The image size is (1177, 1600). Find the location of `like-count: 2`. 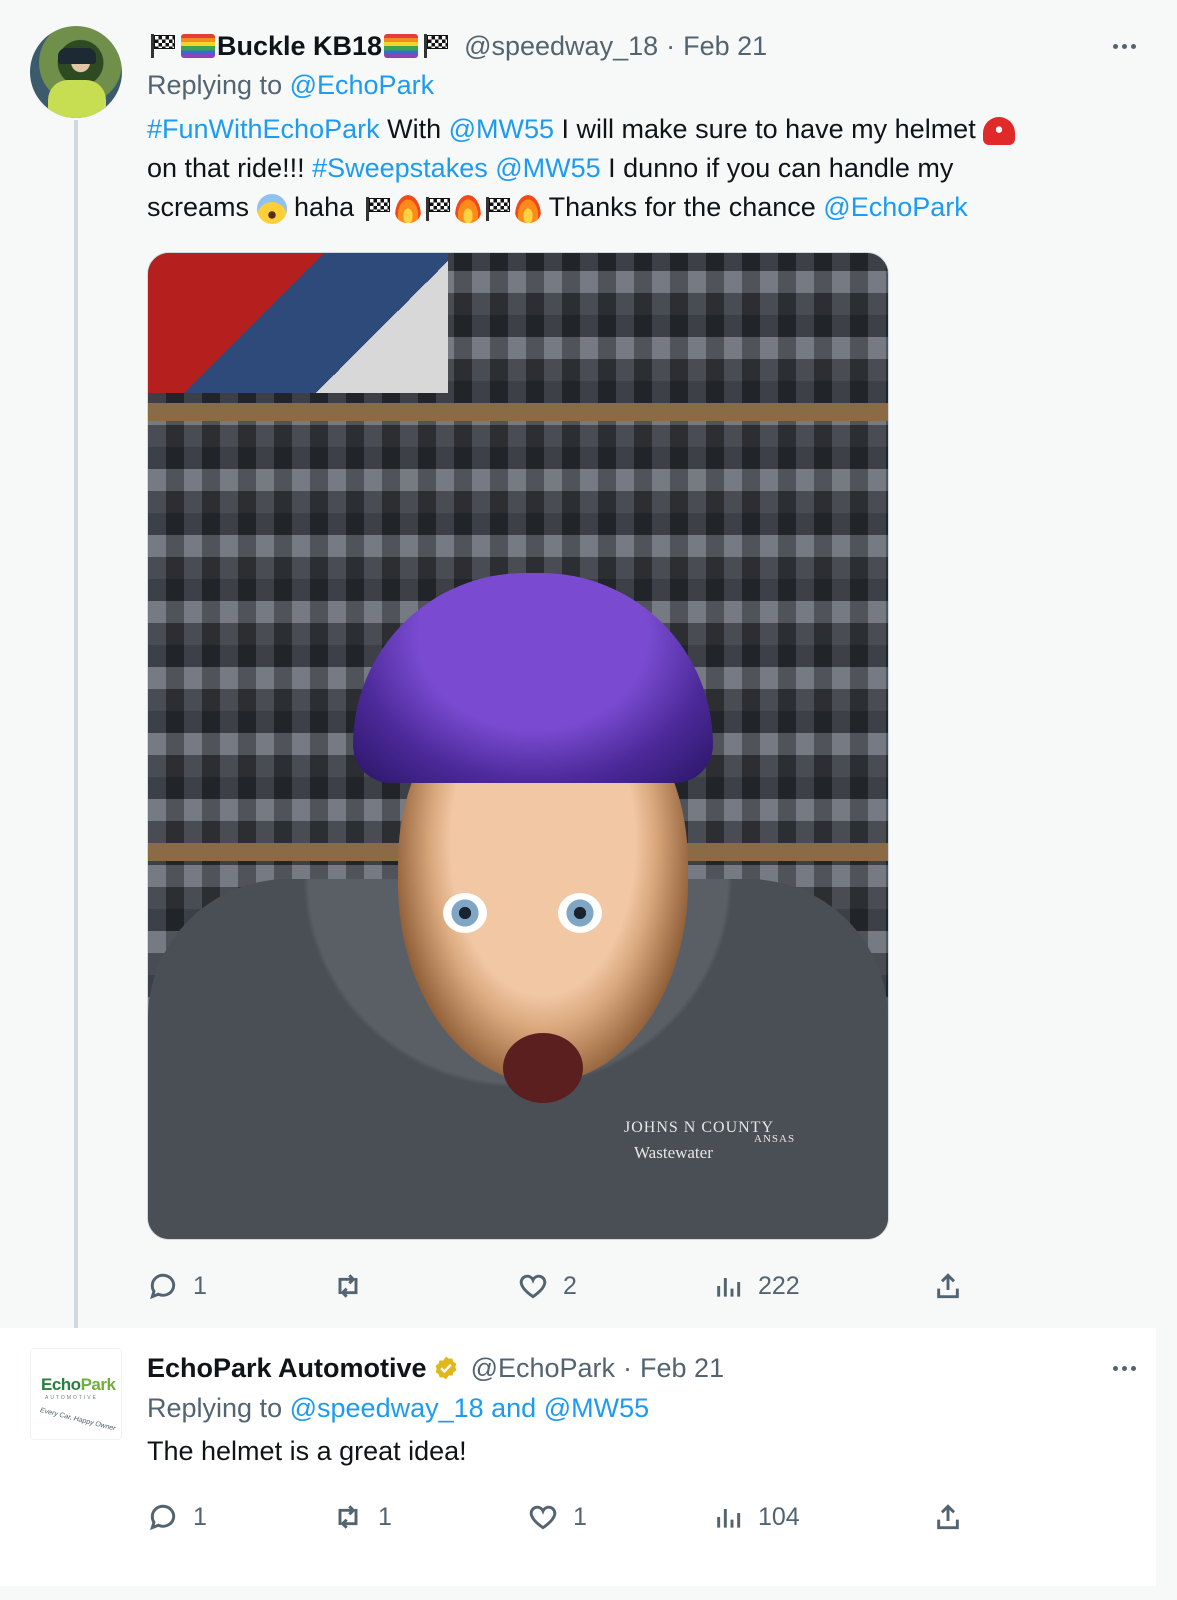

like-count: 2 is located at coordinates (570, 1285).